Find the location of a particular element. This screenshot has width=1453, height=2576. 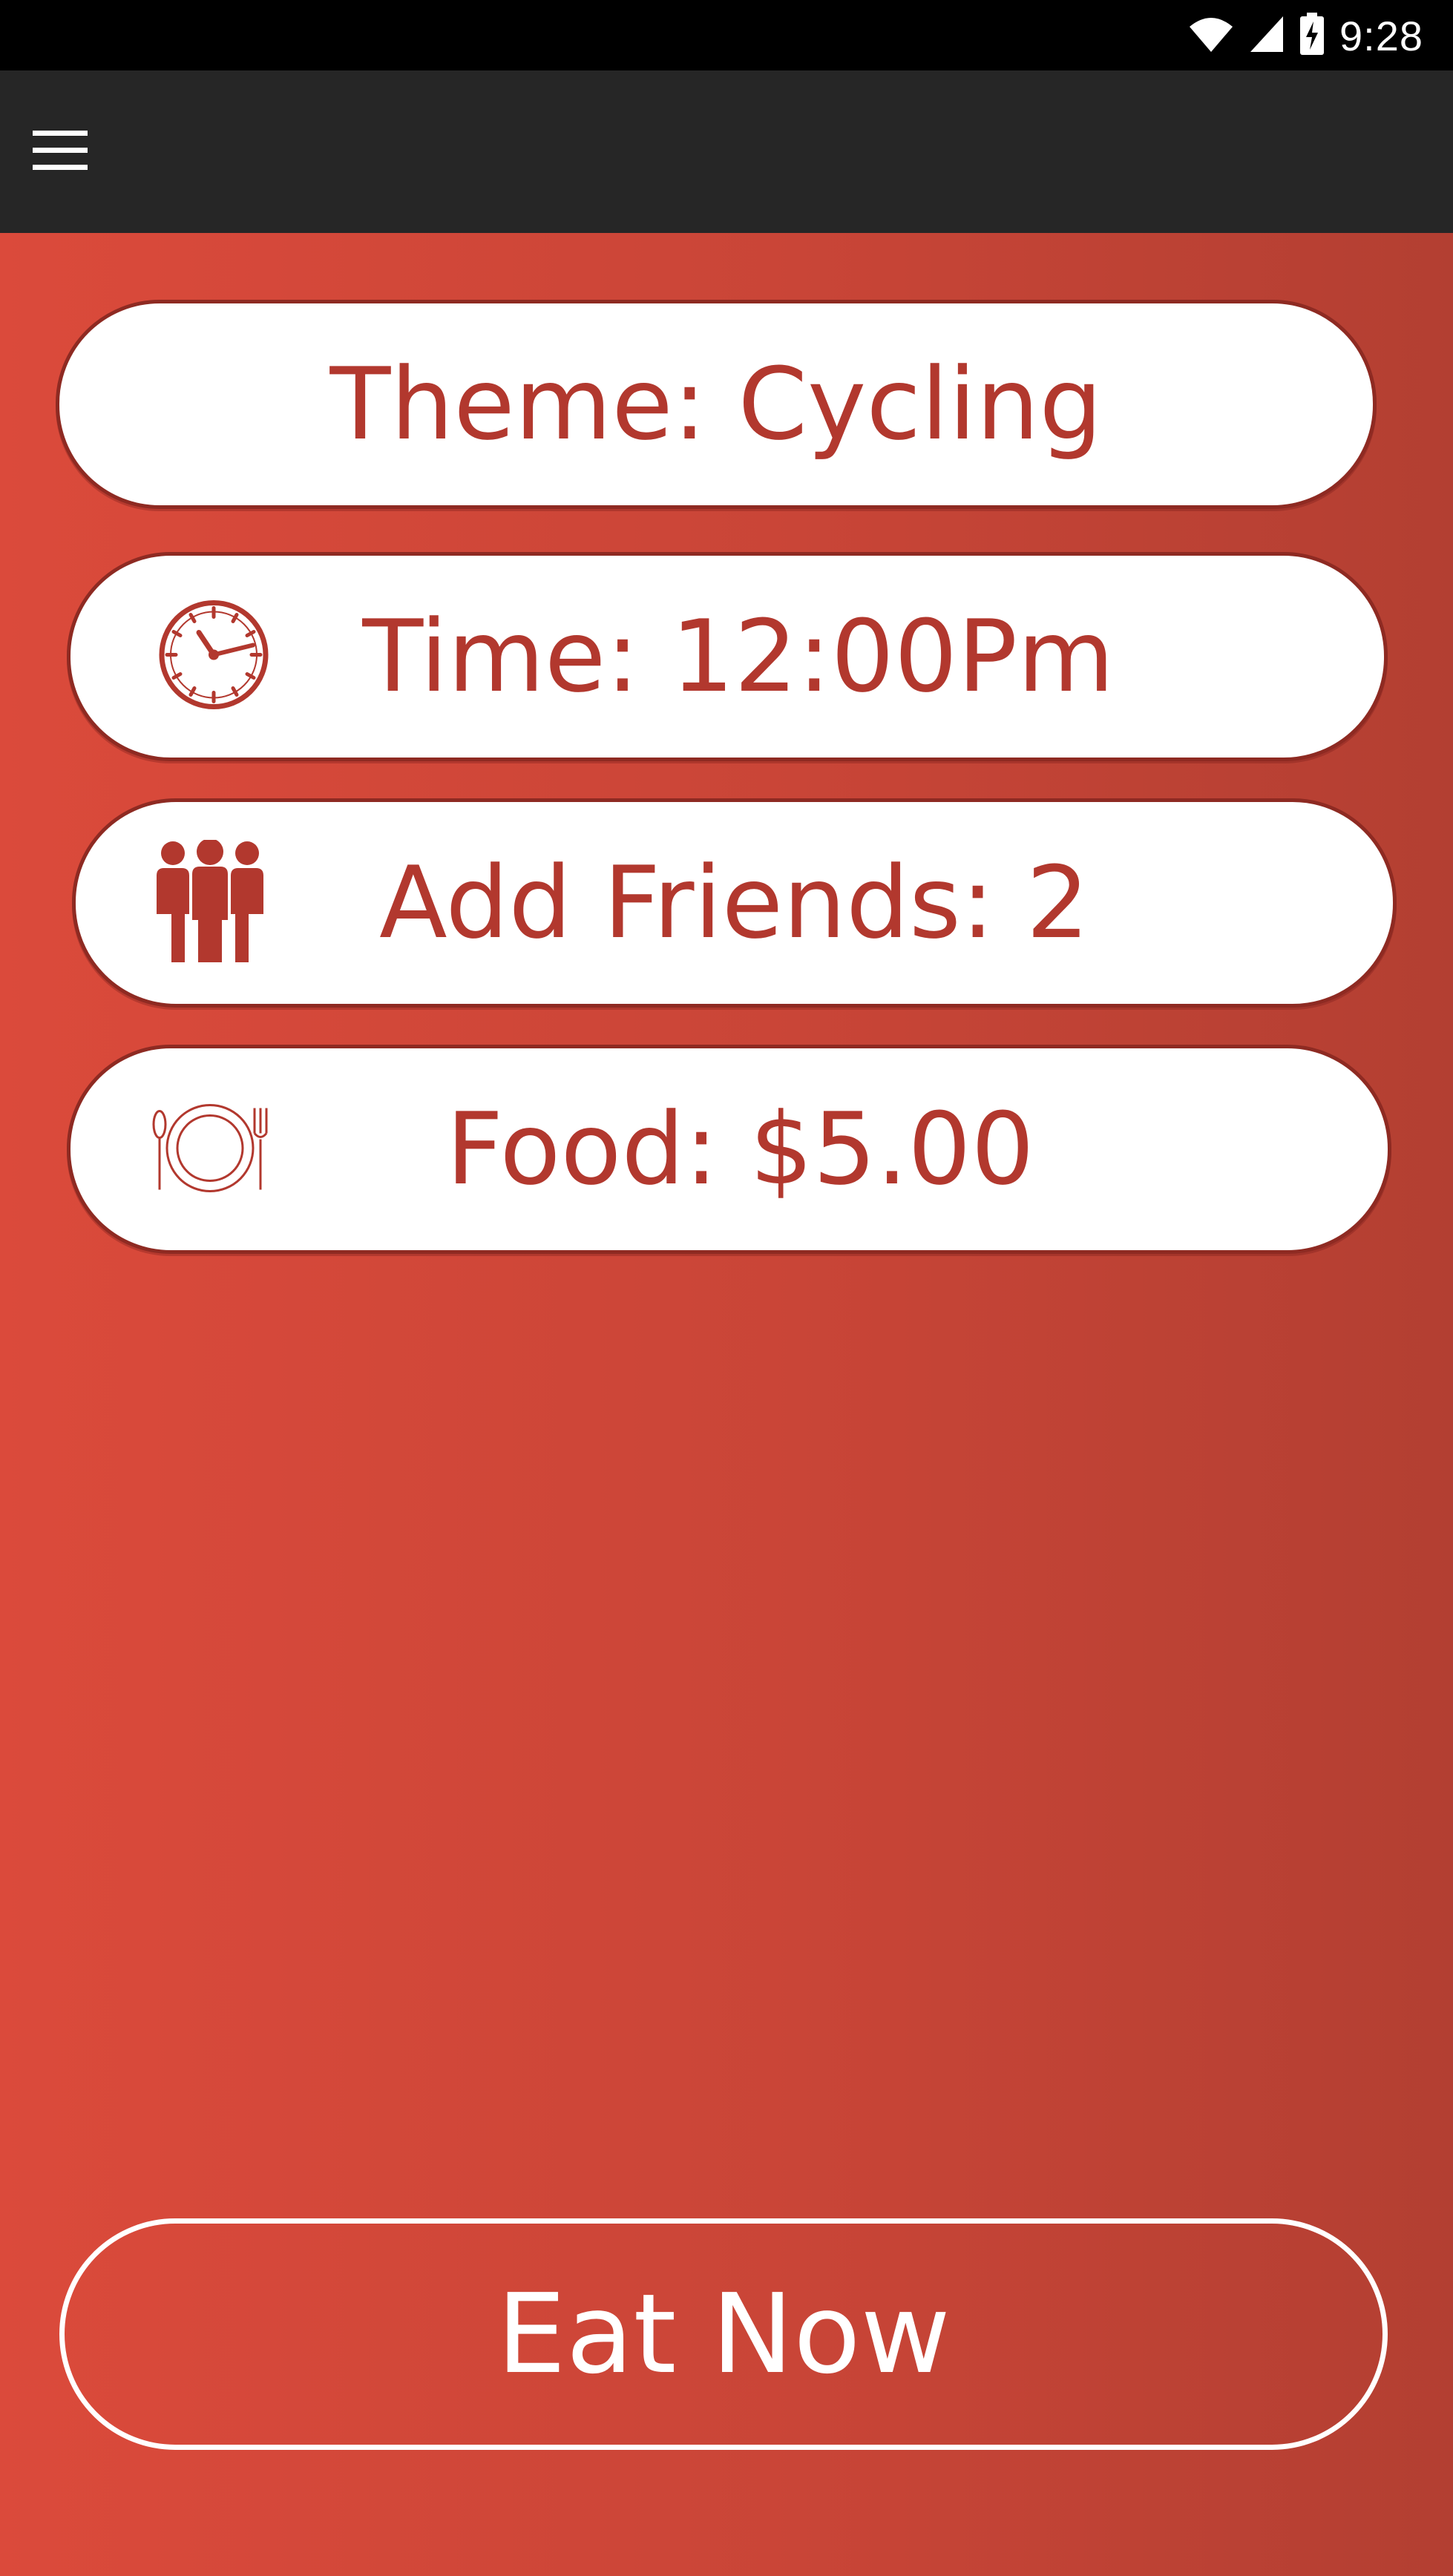

status-time: 9:28 is located at coordinates (1381, 35).